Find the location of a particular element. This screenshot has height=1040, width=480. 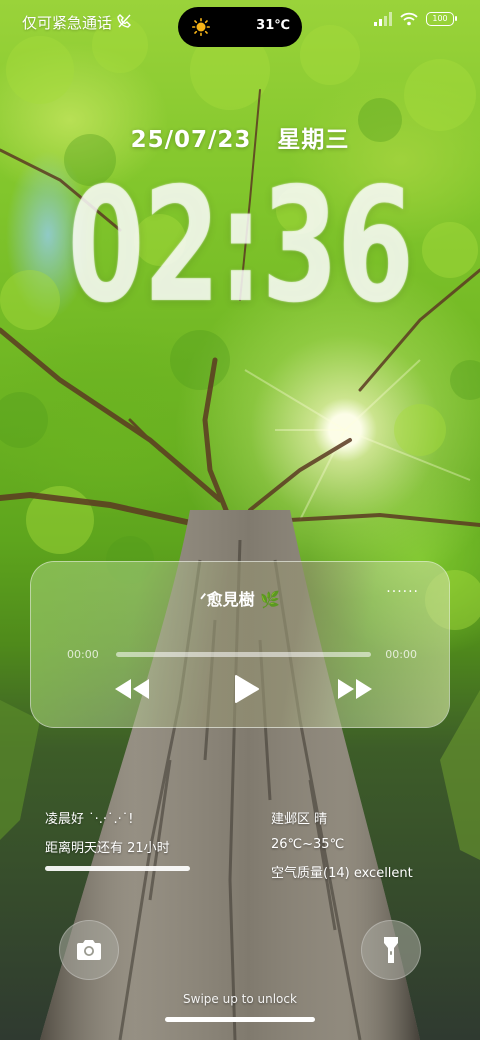

camera-icon is located at coordinates (89, 950).